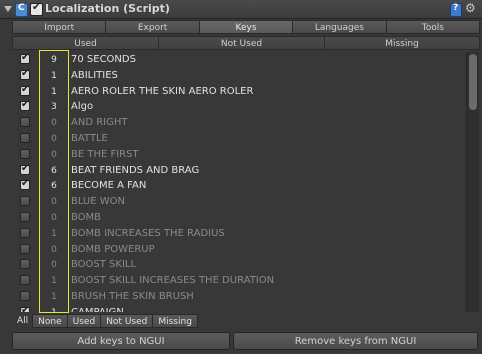 The height and width of the screenshot is (354, 482). I want to click on key-row: 1 AERO ROLER THE SKIN AERO ROLER, so click(238, 92).